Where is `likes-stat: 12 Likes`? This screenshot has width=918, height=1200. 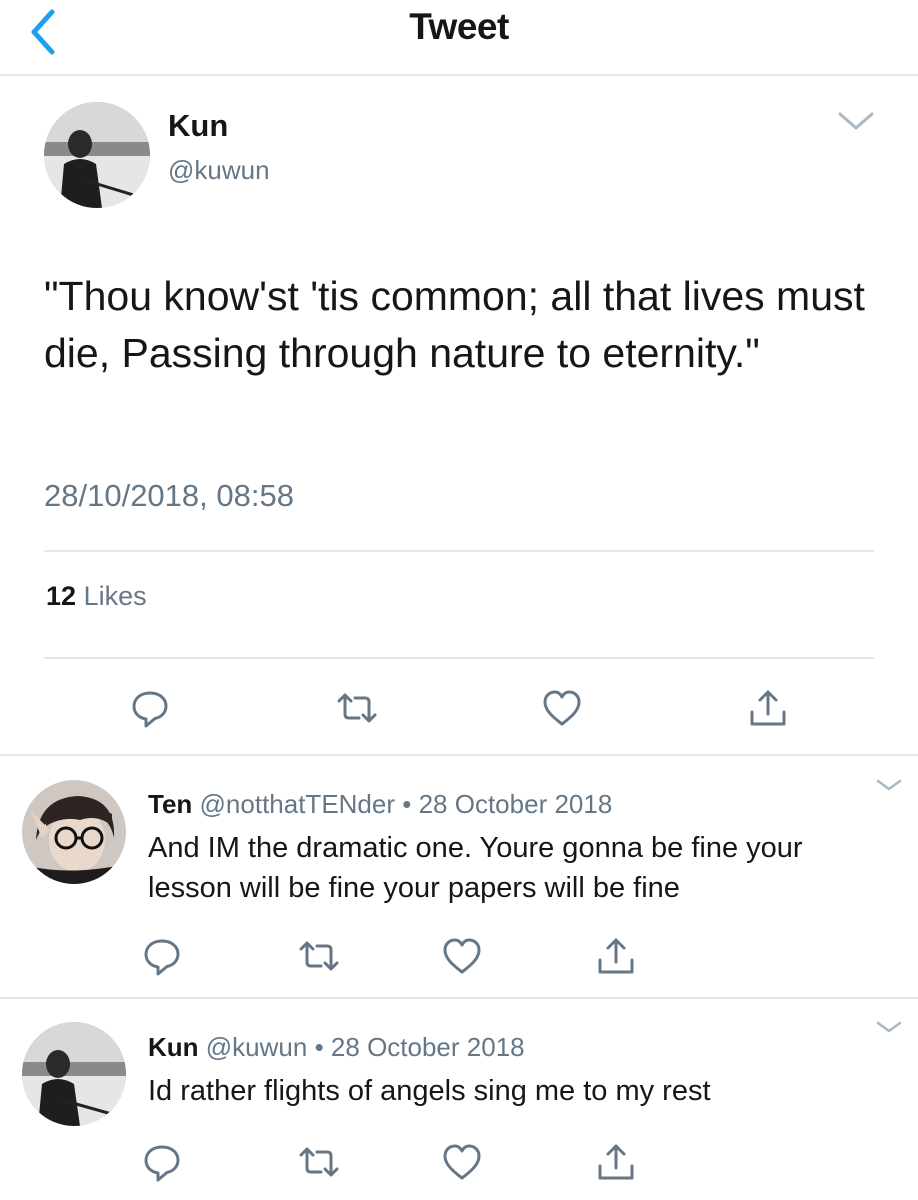
likes-stat: 12 Likes is located at coordinates (96, 596).